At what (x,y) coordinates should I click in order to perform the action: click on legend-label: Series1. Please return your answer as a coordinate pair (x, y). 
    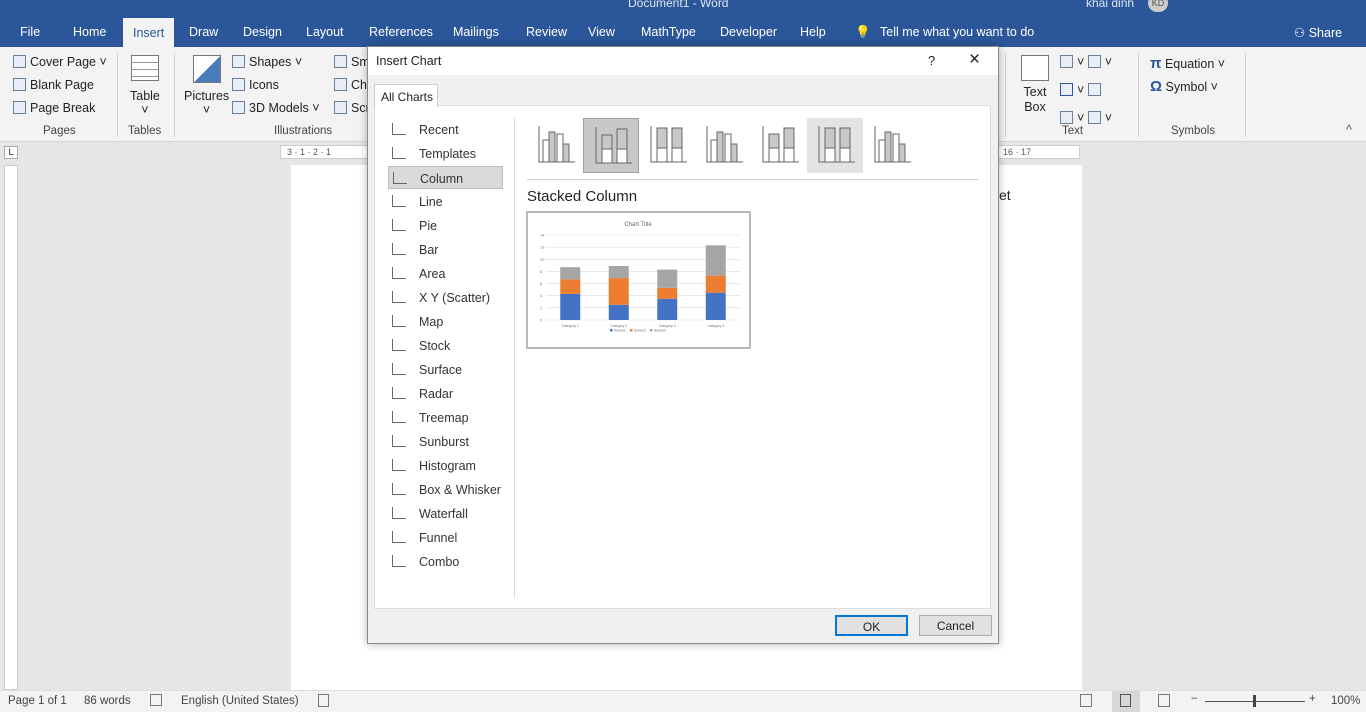
    Looking at the image, I should click on (620, 331).